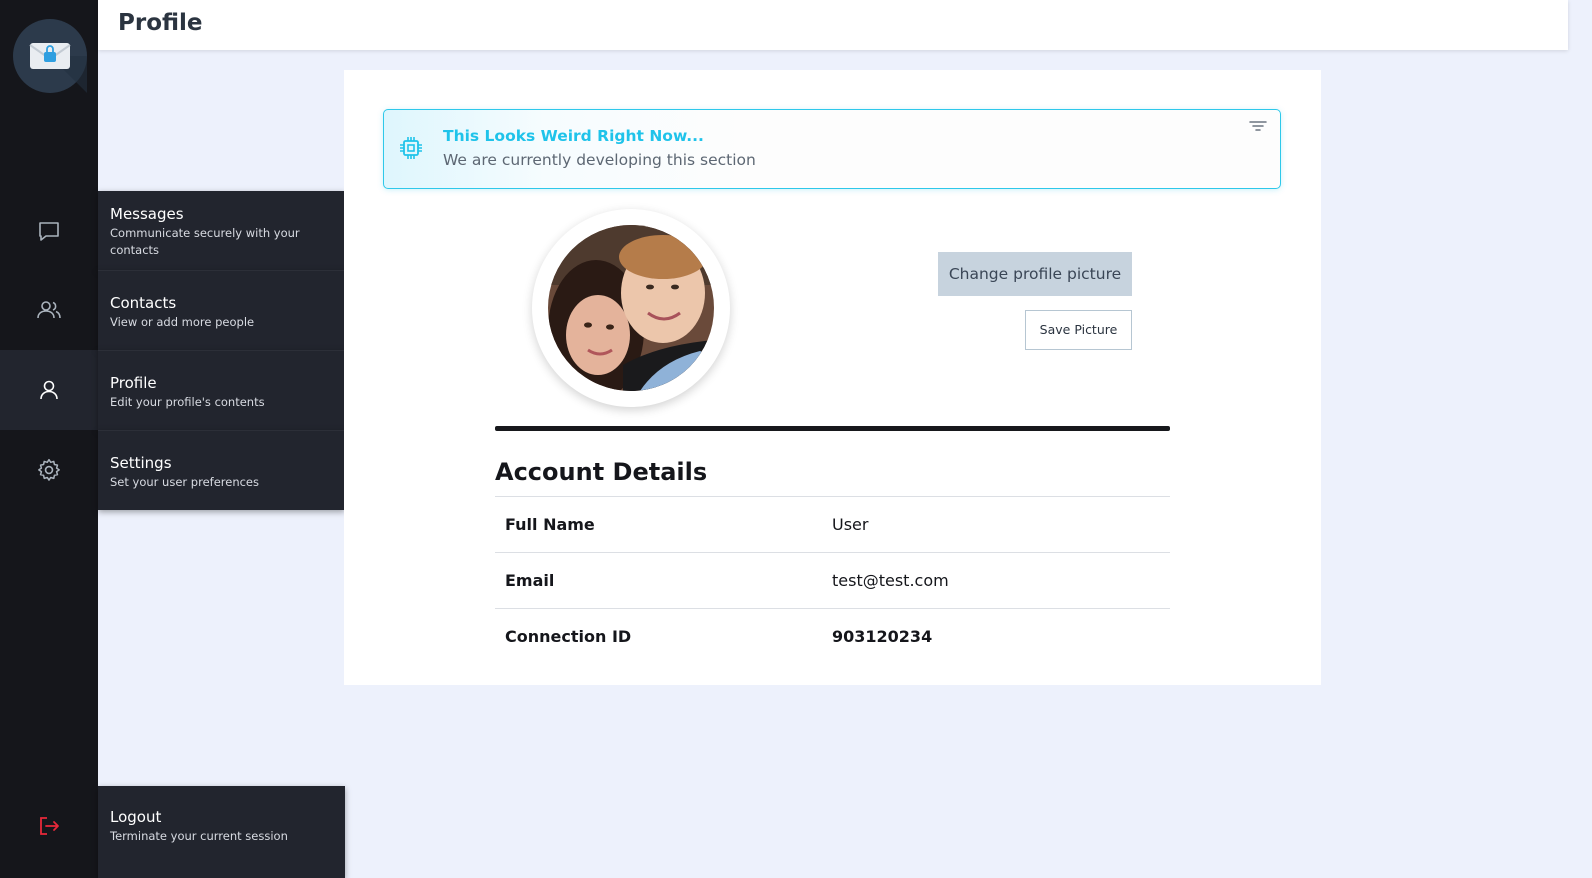 The width and height of the screenshot is (1592, 878). I want to click on nav-messages-icon-button, so click(49, 231).